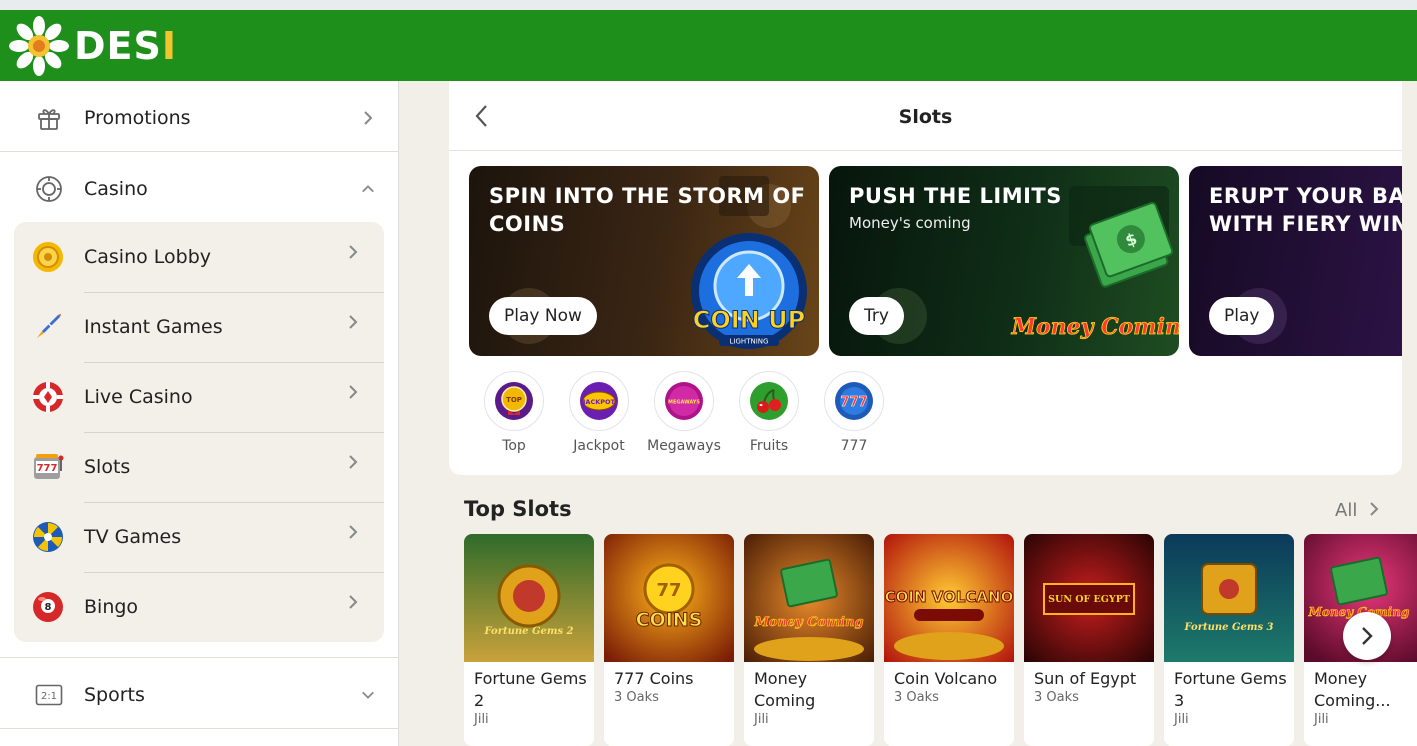  Describe the element at coordinates (529, 598) in the screenshot. I see `game-thumbnail: Fortune Gems 2` at that location.